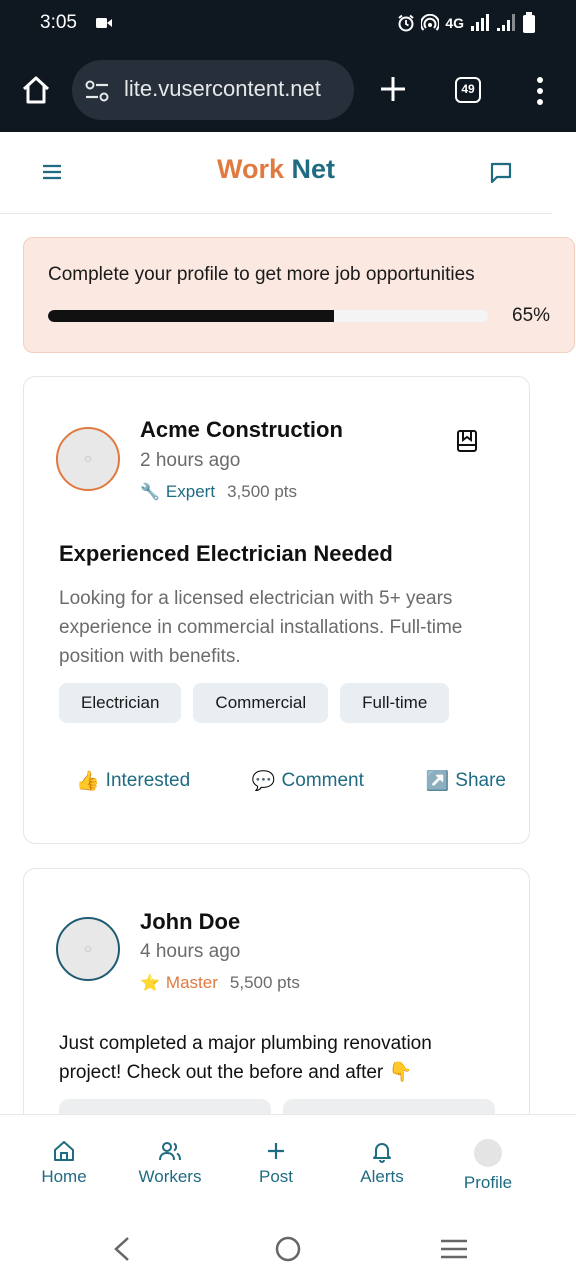 This screenshot has width=576, height=1280. What do you see at coordinates (150, 492) in the screenshot?
I see `wrench-icon: 🔧` at bounding box center [150, 492].